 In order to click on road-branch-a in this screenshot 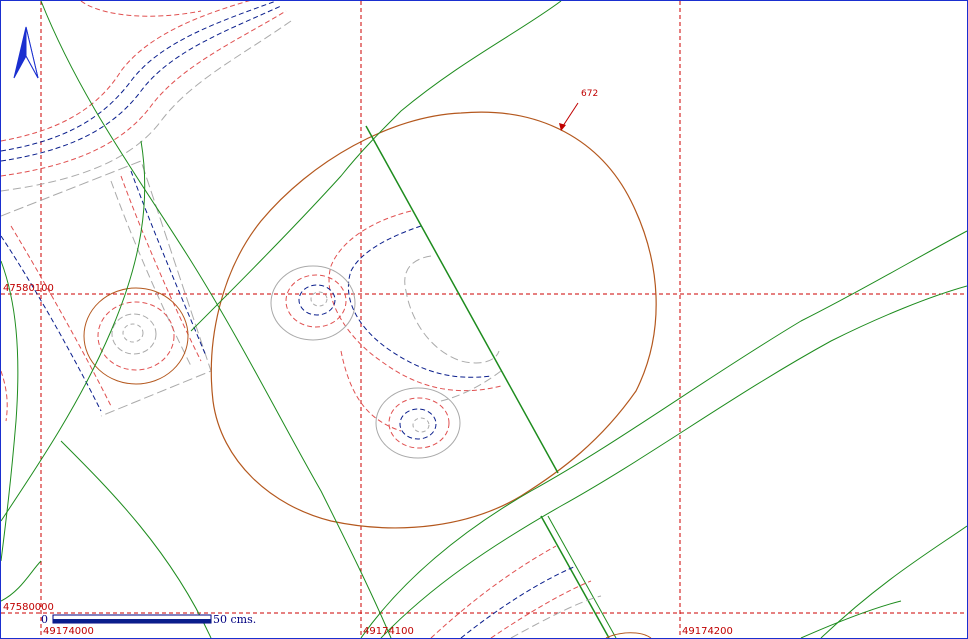, I will do `click(575, 576)`.